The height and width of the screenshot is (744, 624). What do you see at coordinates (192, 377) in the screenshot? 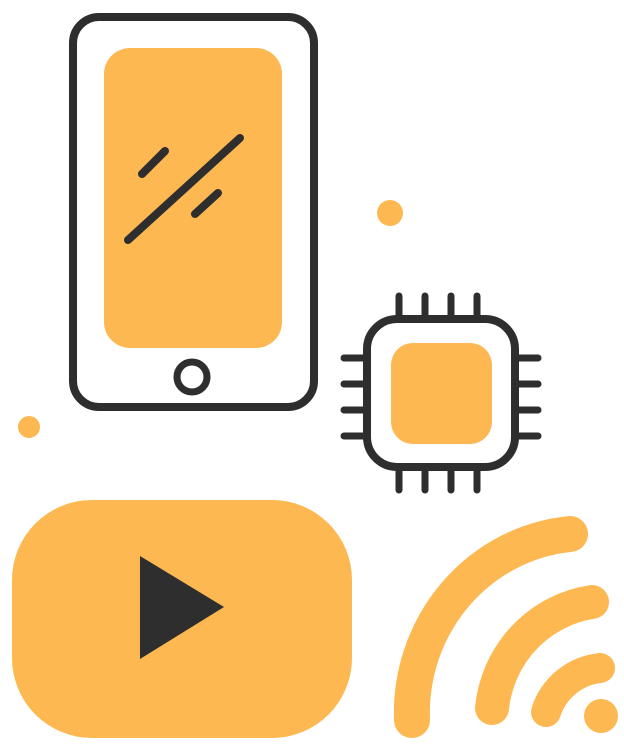
I see `home-button` at bounding box center [192, 377].